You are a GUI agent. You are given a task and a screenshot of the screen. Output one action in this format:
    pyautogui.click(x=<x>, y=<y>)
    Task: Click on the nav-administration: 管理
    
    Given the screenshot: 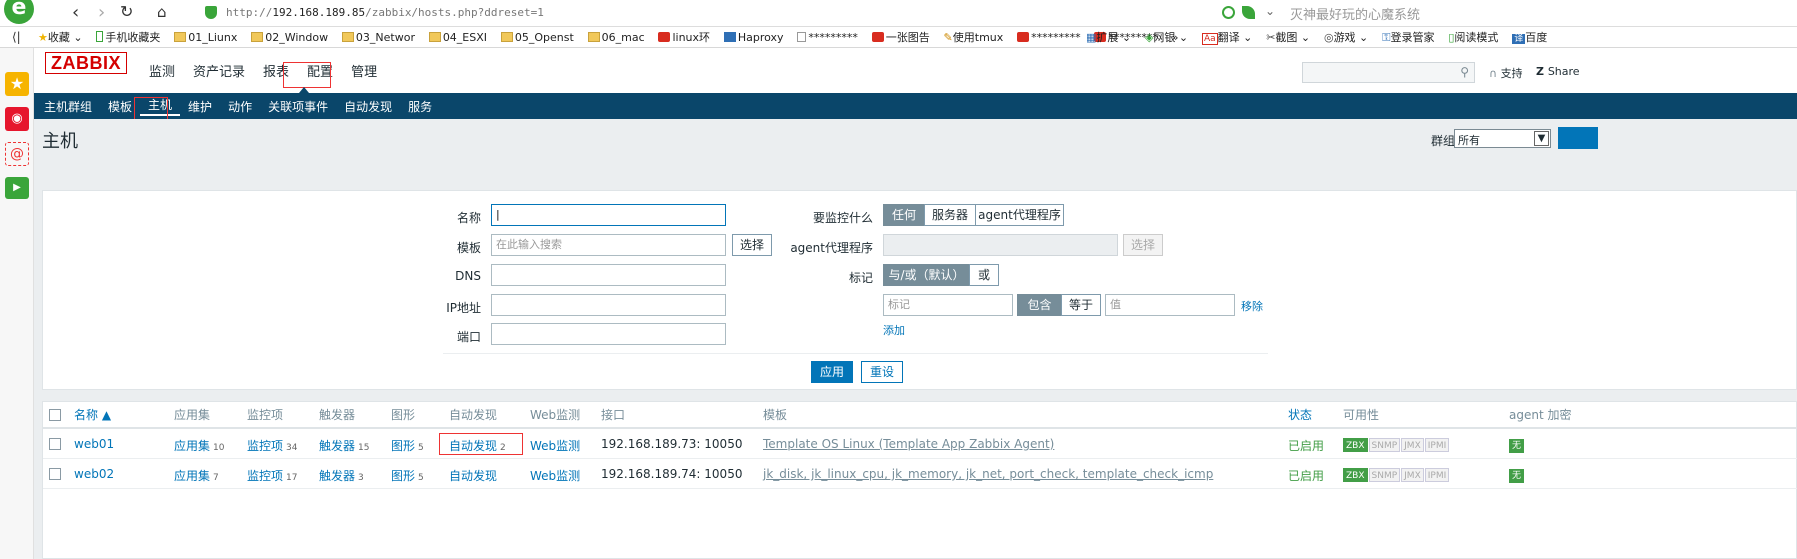 What is the action you would take?
    pyautogui.click(x=364, y=70)
    